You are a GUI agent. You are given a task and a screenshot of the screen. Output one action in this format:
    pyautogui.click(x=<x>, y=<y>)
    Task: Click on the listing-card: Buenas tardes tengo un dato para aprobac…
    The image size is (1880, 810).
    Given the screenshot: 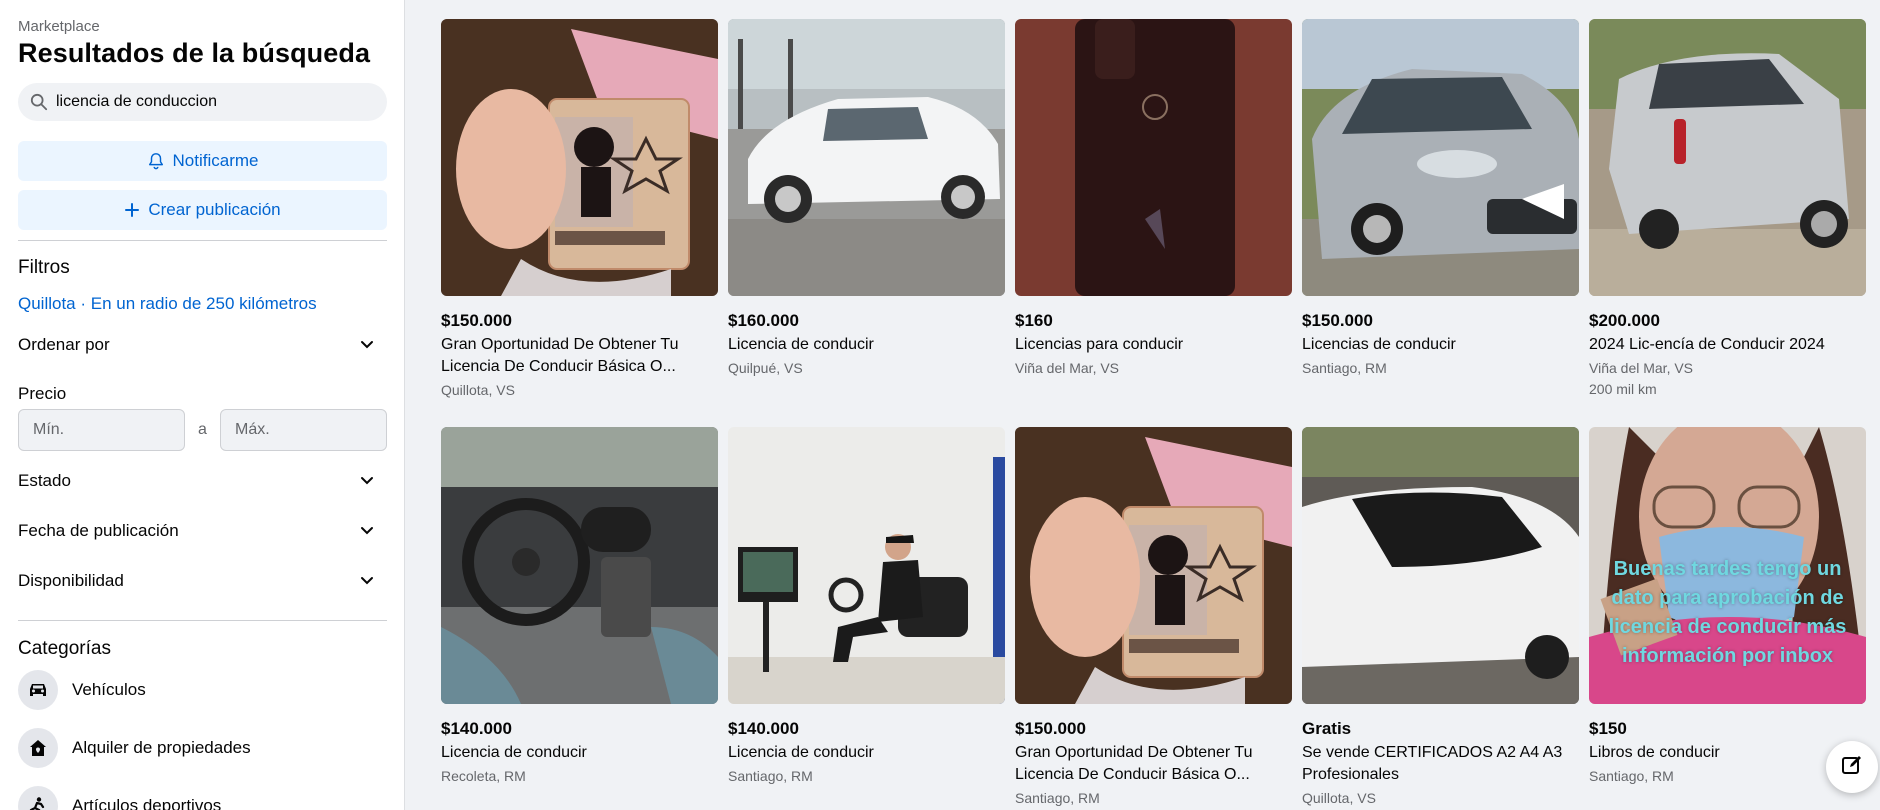 What is the action you would take?
    pyautogui.click(x=1727, y=606)
    